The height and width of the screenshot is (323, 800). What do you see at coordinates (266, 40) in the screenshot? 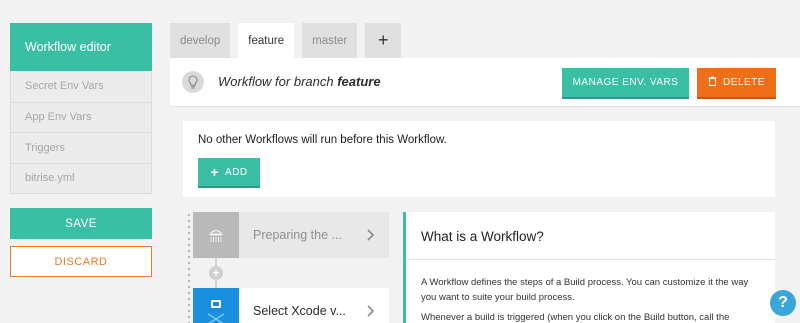
I see `tab-feature: feature` at bounding box center [266, 40].